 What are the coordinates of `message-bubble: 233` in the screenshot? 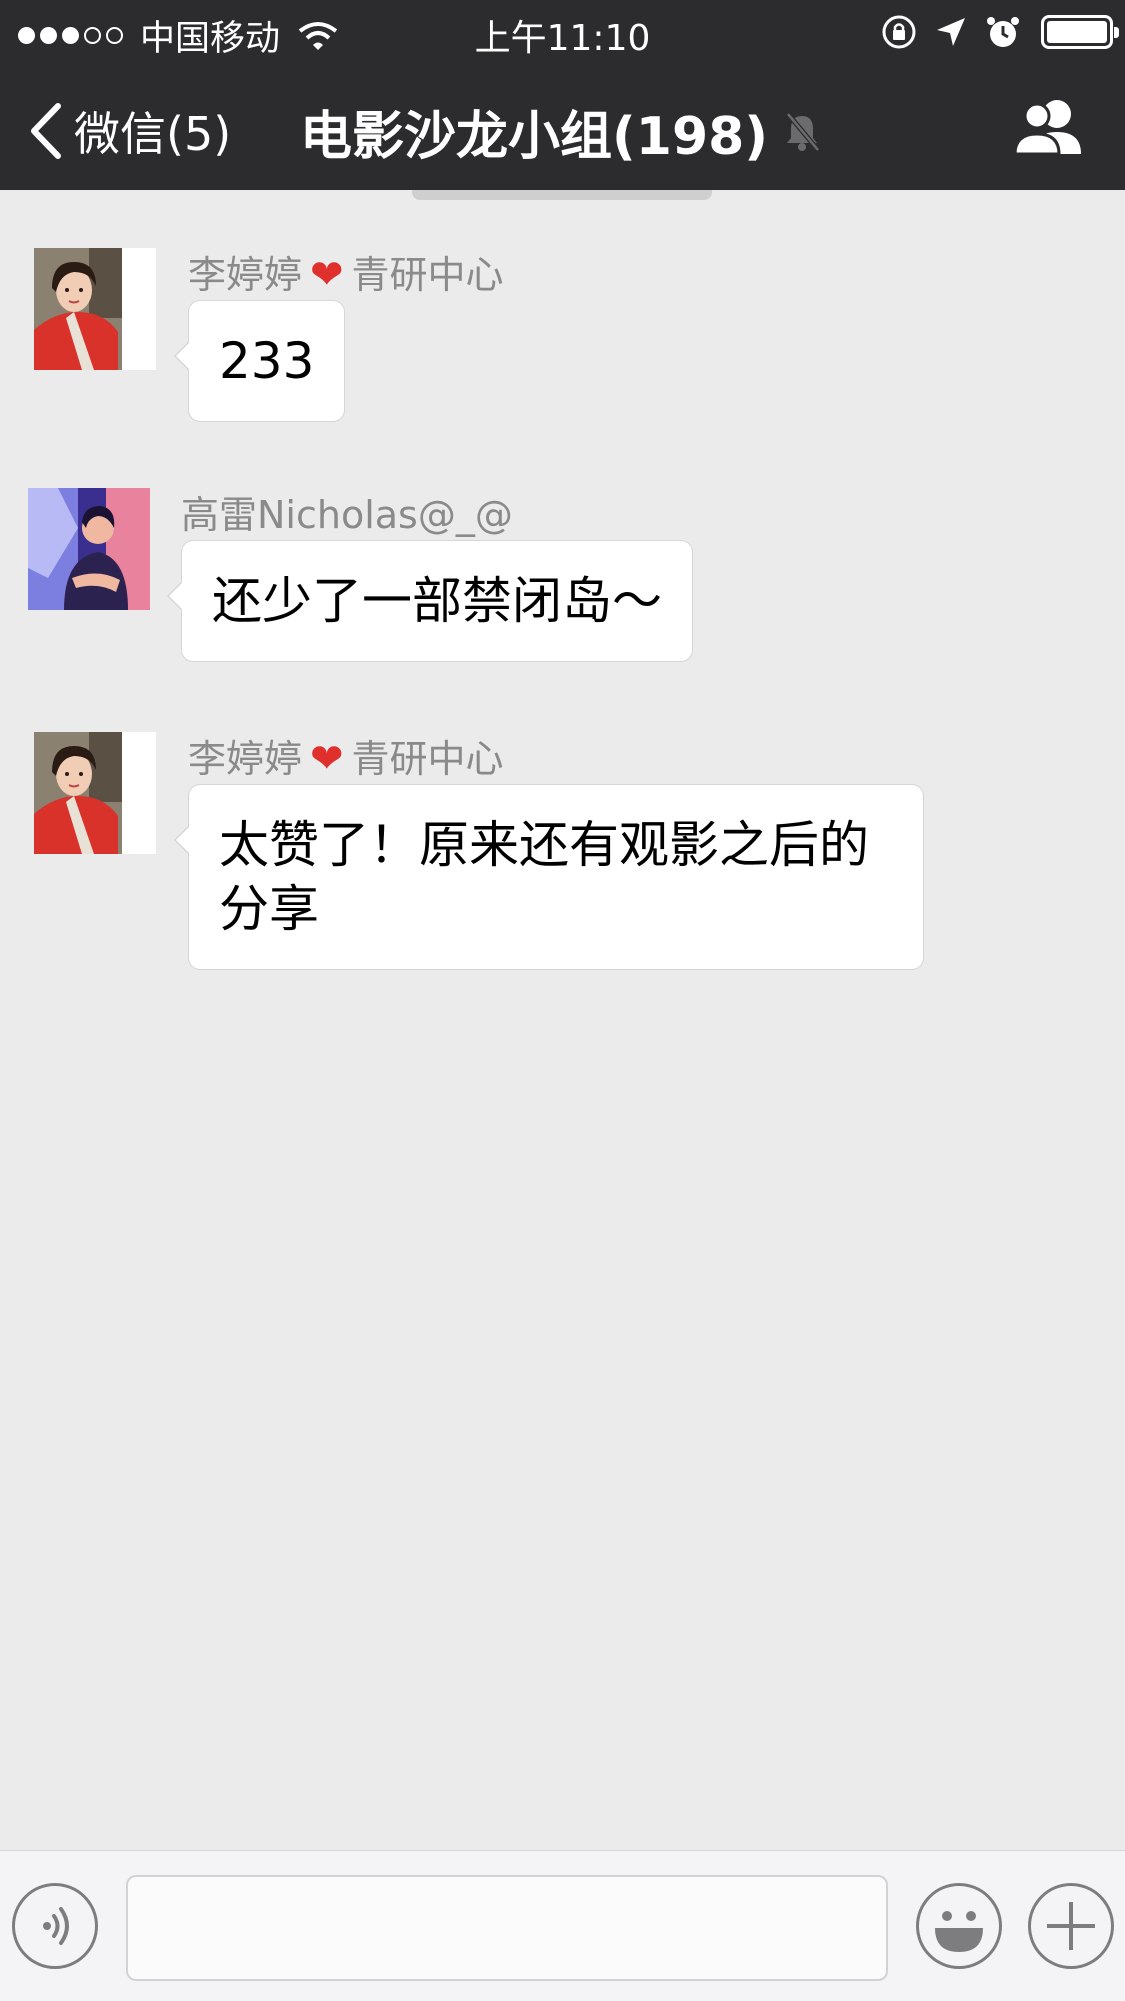 It's located at (259, 361).